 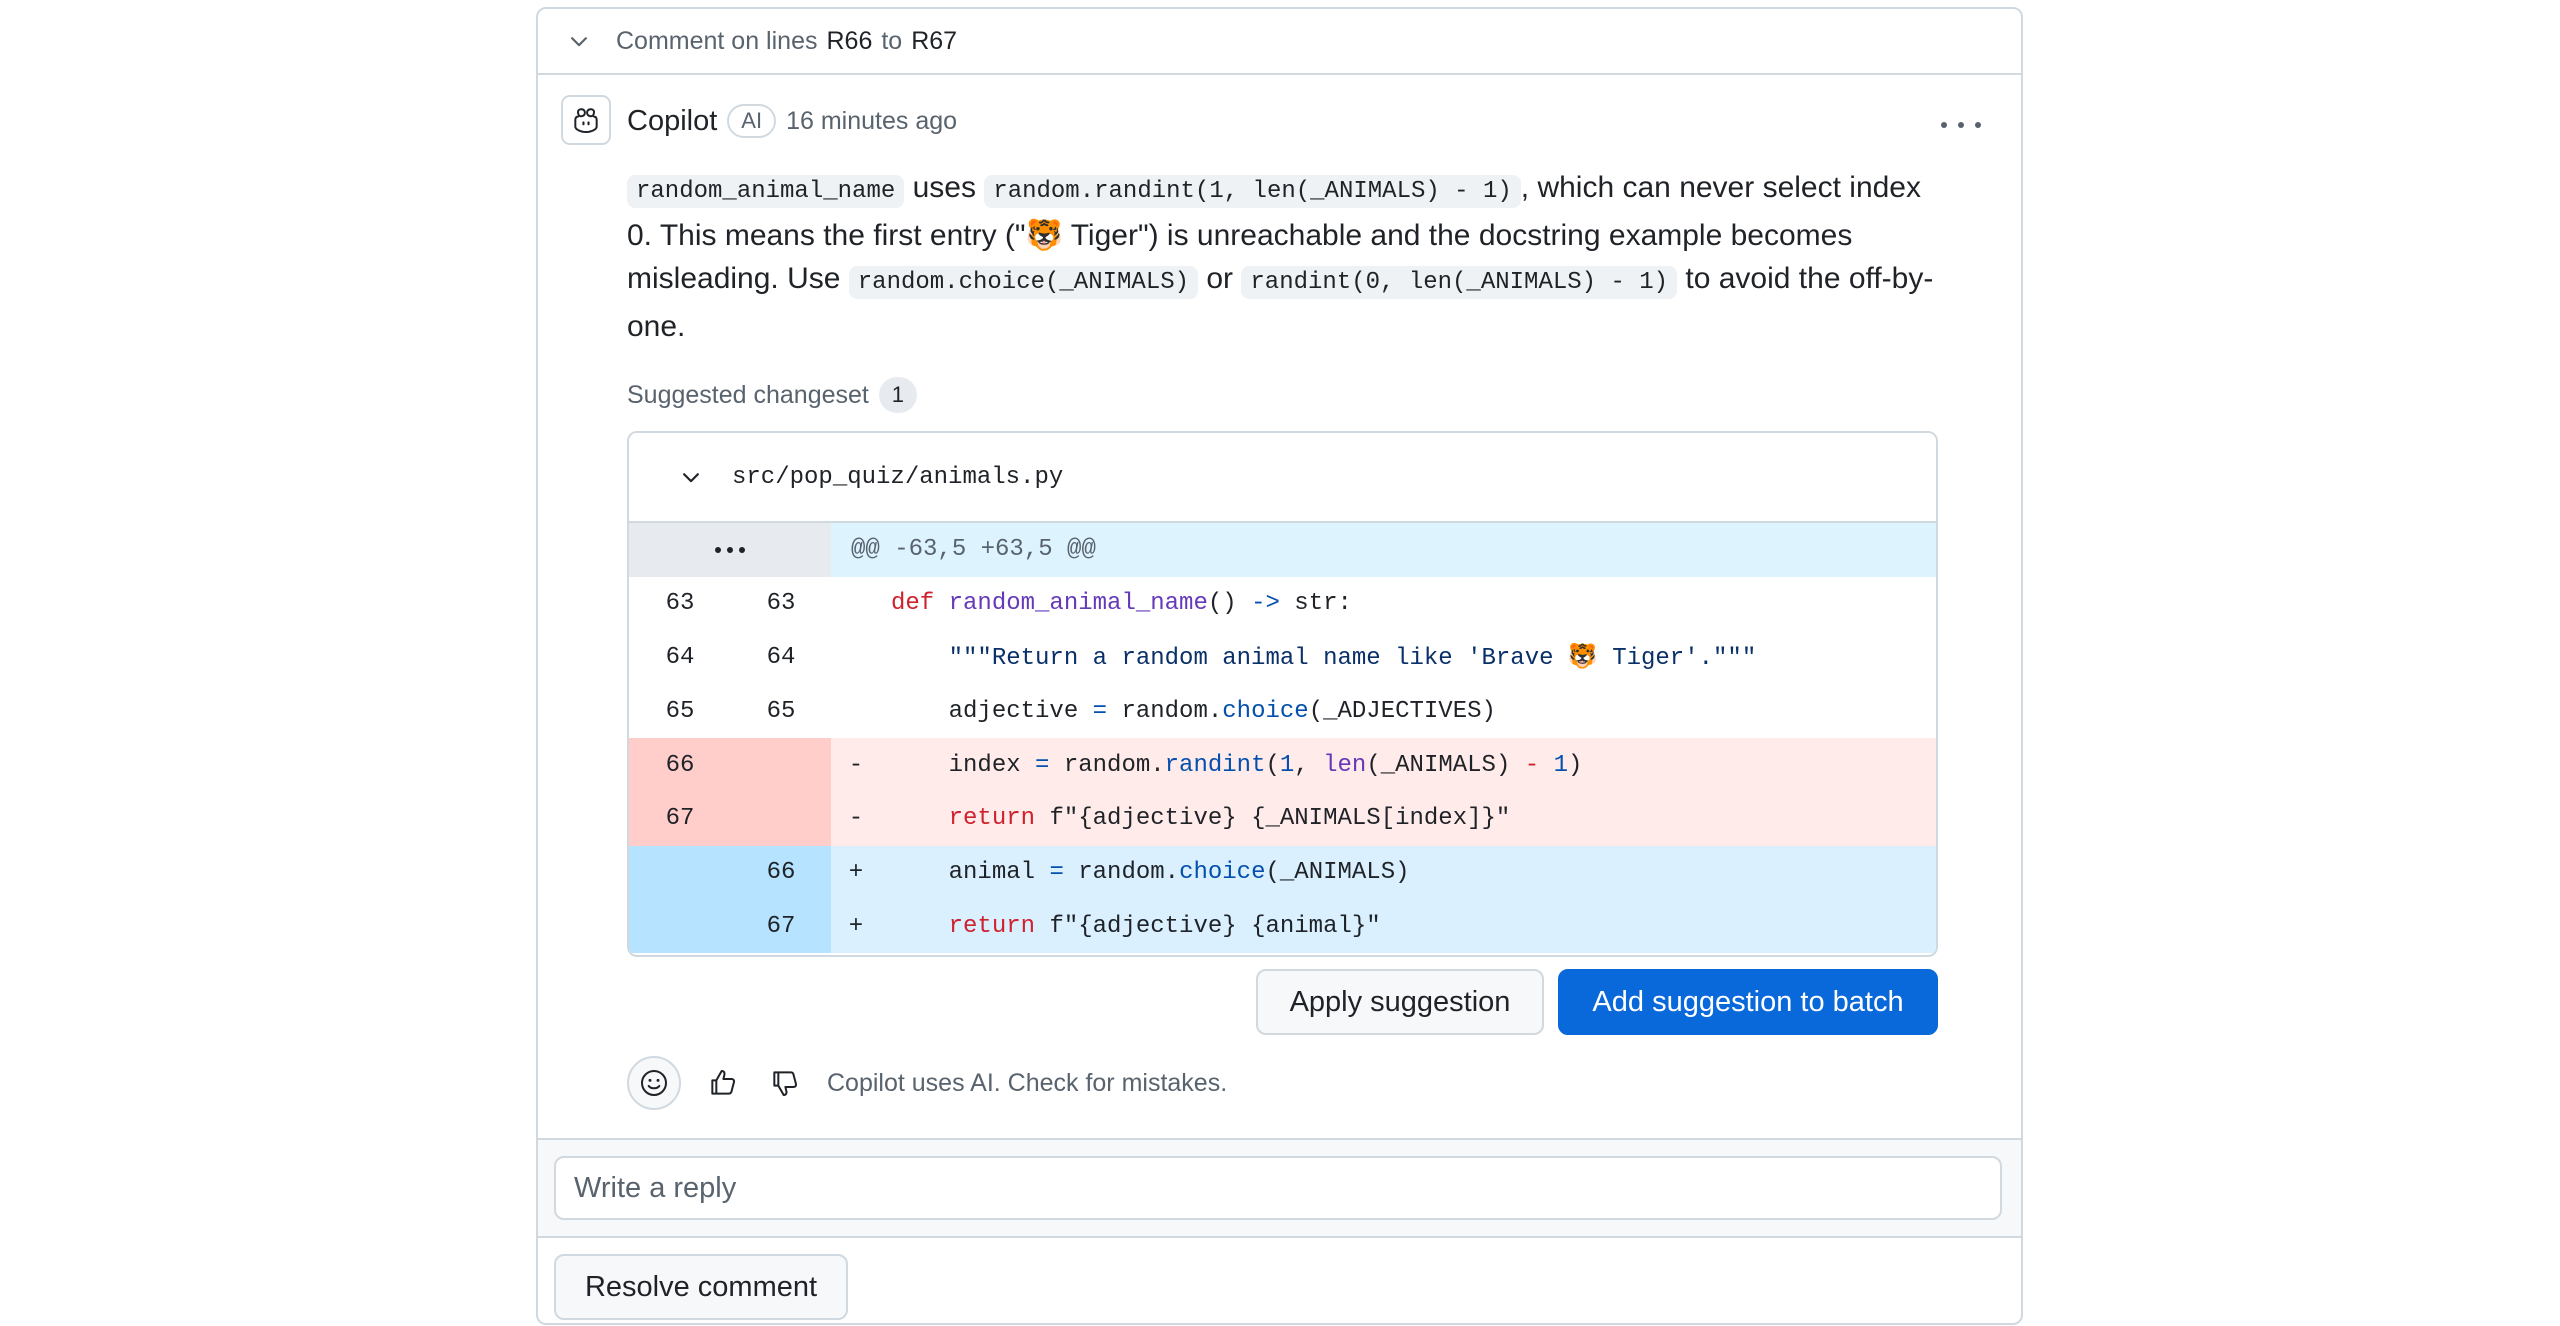 I want to click on file-path: src/pop_quiz/animals.py, so click(x=897, y=477).